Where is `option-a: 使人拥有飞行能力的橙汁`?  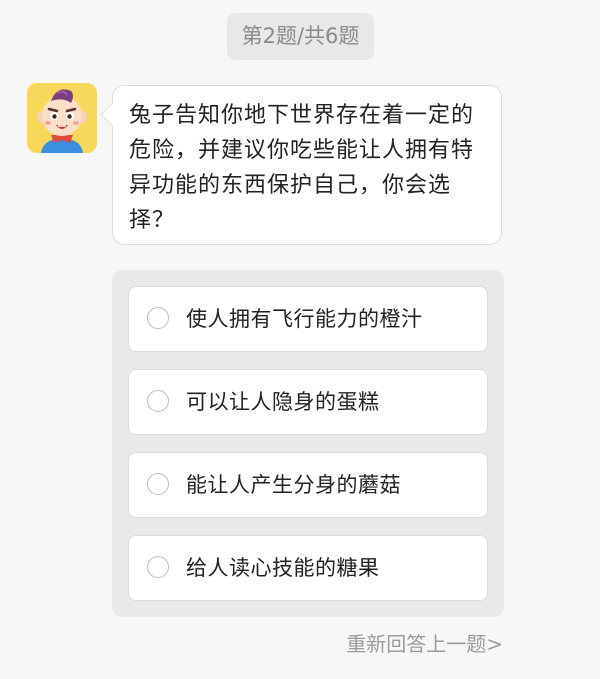 option-a: 使人拥有飞行能力的橙汁 is located at coordinates (308, 319).